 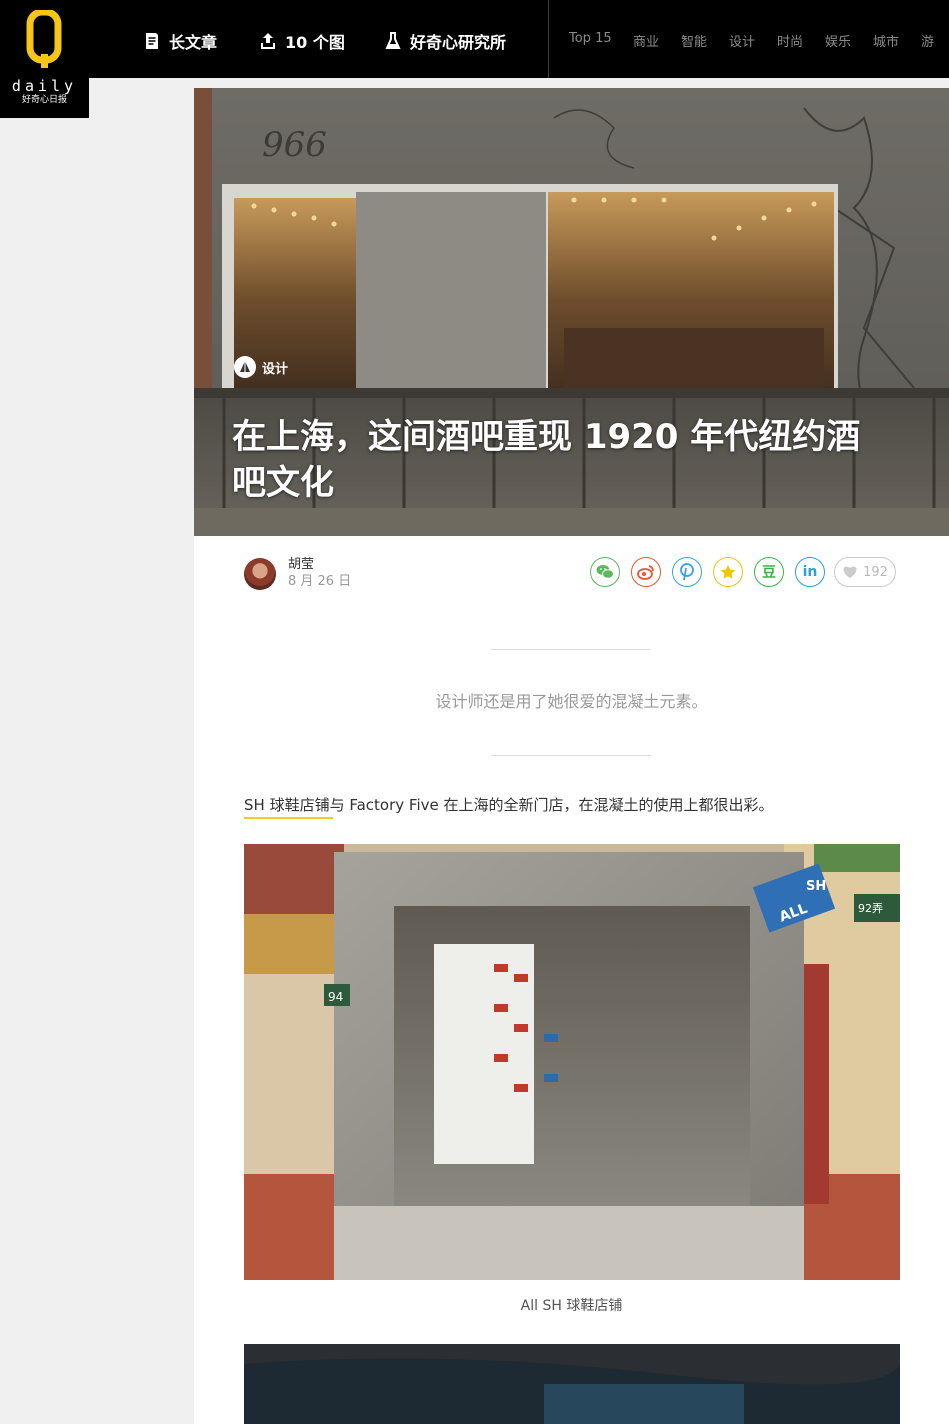 What do you see at coordinates (44, 39) in the screenshot?
I see `q-logo-mark` at bounding box center [44, 39].